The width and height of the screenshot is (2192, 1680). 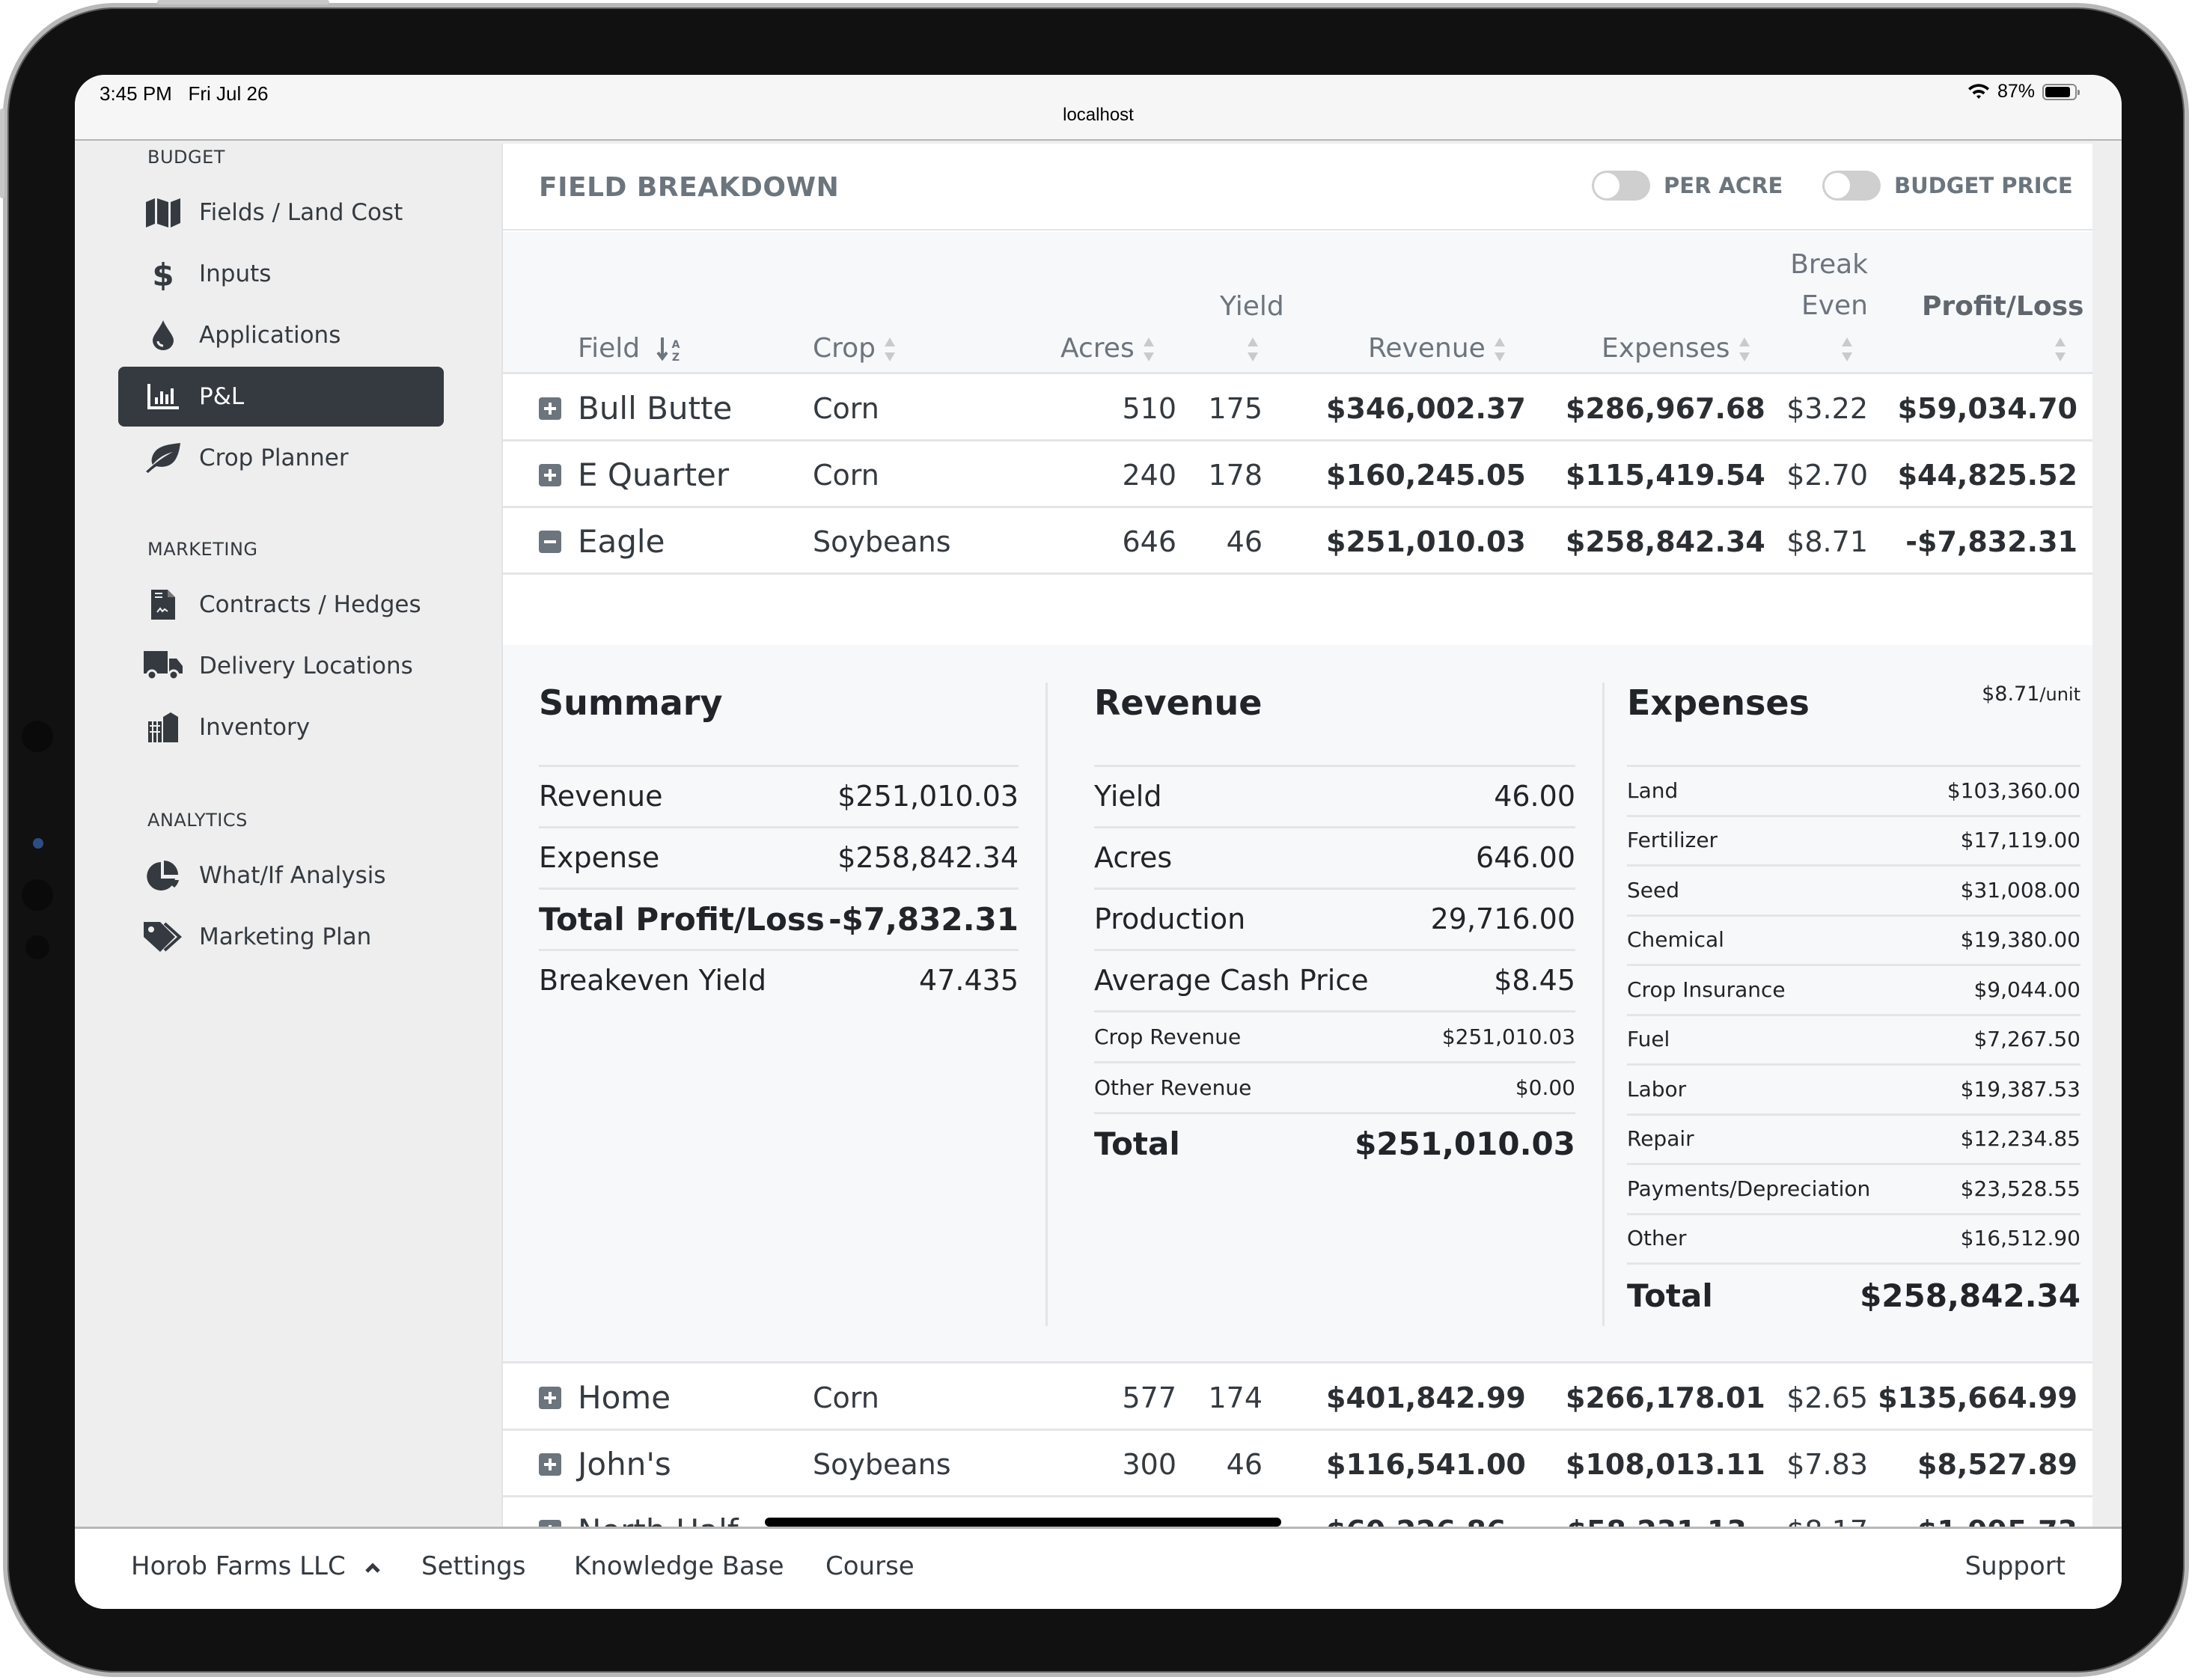 What do you see at coordinates (1098, 115) in the screenshot?
I see `url-bar: localhost` at bounding box center [1098, 115].